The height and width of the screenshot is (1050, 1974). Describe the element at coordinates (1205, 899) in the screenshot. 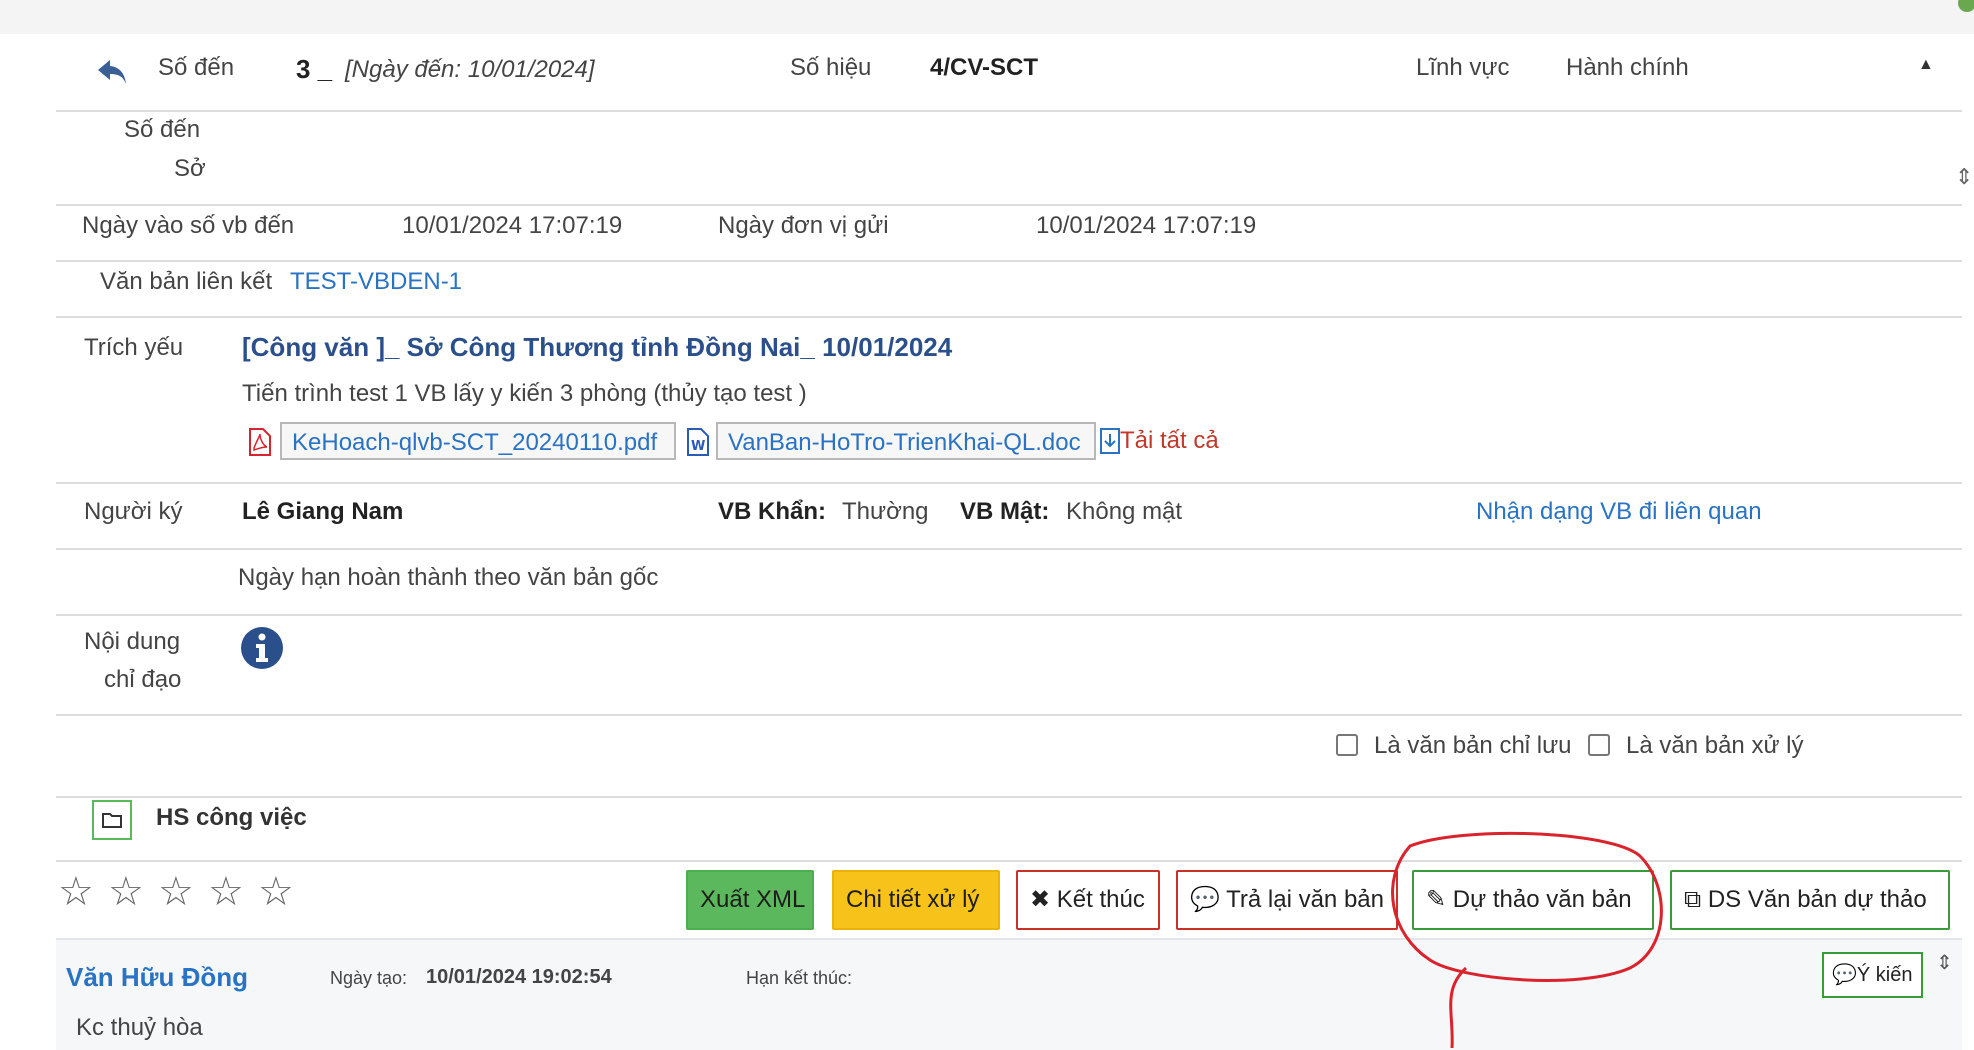

I see `comment-bubble-icon: 💬` at that location.